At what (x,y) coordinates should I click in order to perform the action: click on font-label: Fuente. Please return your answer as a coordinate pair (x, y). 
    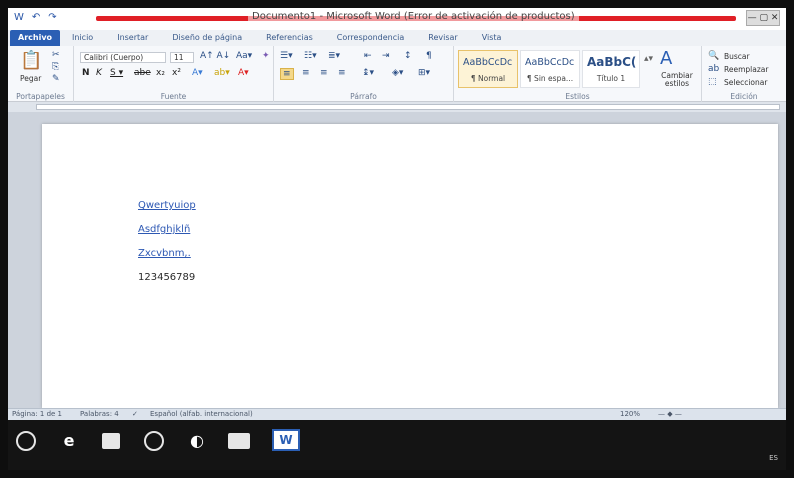
    Looking at the image, I should click on (173, 96).